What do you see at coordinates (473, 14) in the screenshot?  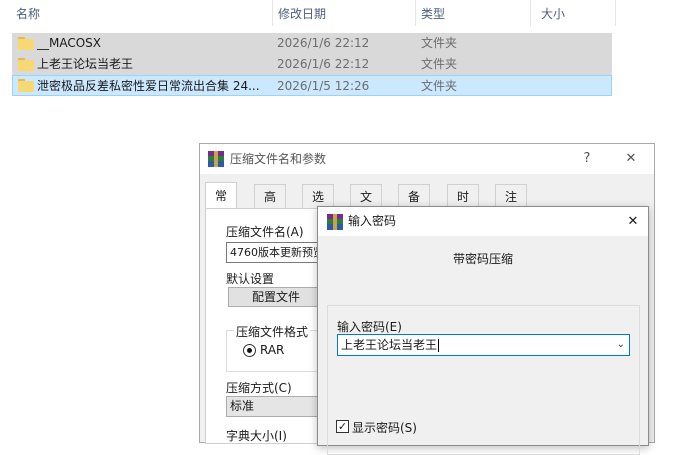 I see `column-header-type: 类型` at bounding box center [473, 14].